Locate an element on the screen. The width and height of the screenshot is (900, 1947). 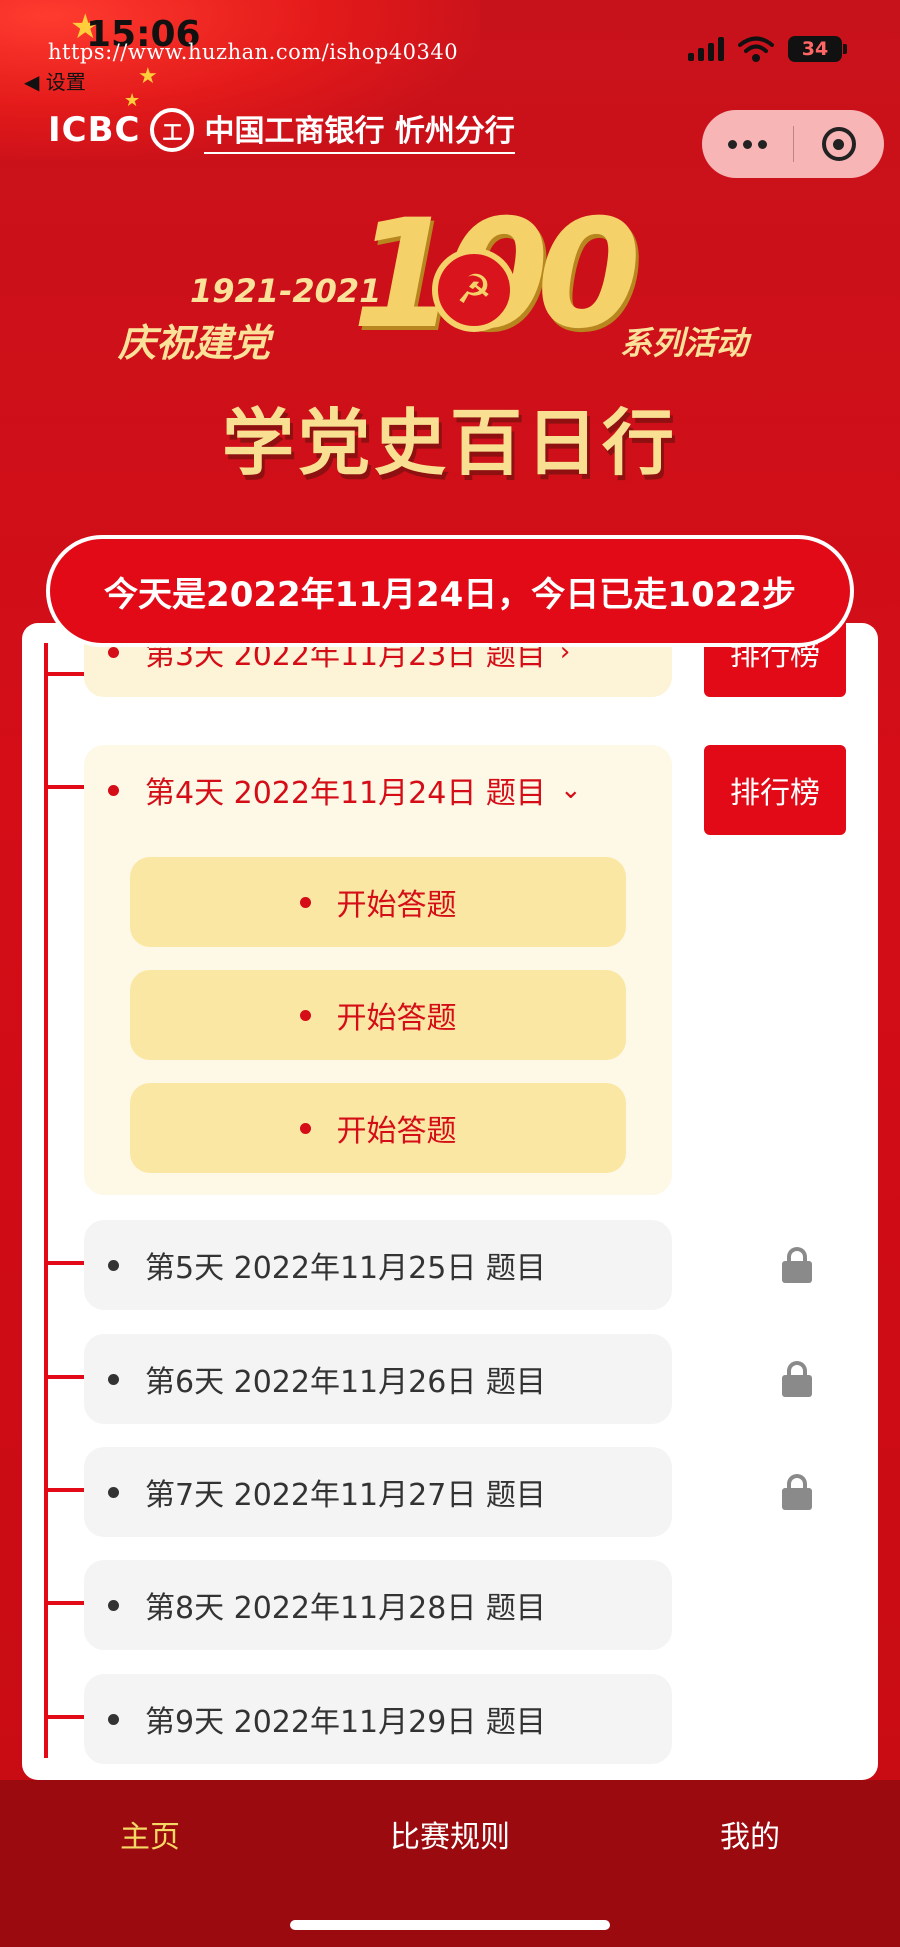
day-label: 第8天 2022年11月28日 题目 is located at coordinates (345, 1608).